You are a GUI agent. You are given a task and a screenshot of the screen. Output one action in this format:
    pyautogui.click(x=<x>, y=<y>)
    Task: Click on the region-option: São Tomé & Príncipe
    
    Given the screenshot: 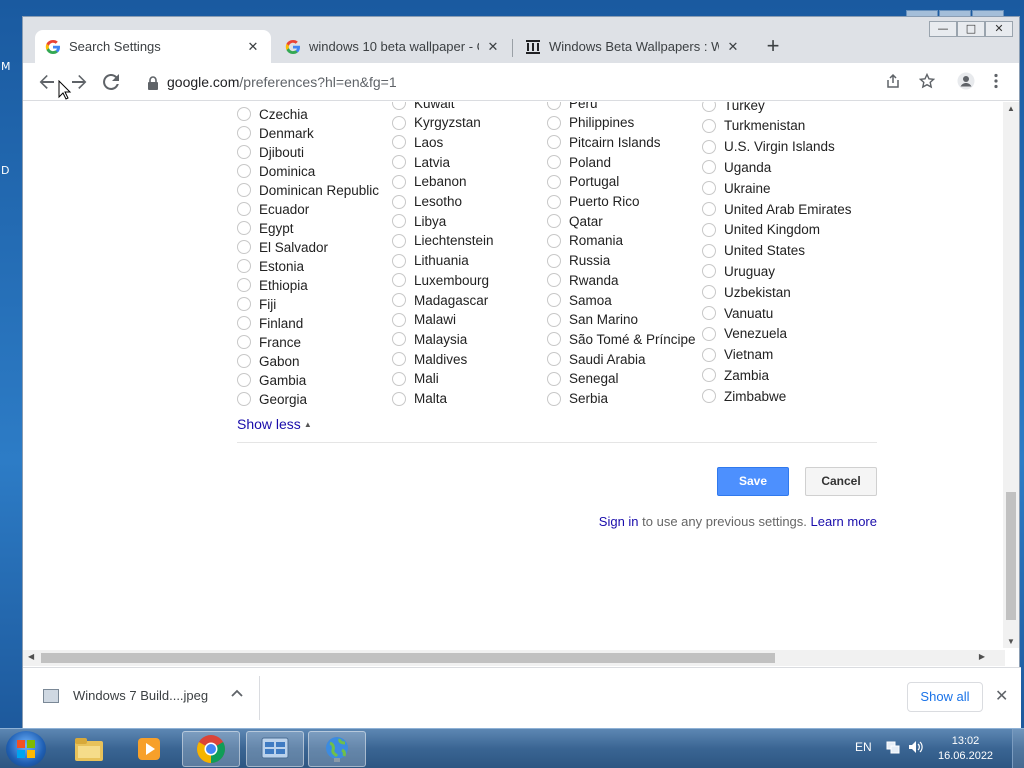 What is the action you would take?
    pyautogui.click(x=621, y=339)
    